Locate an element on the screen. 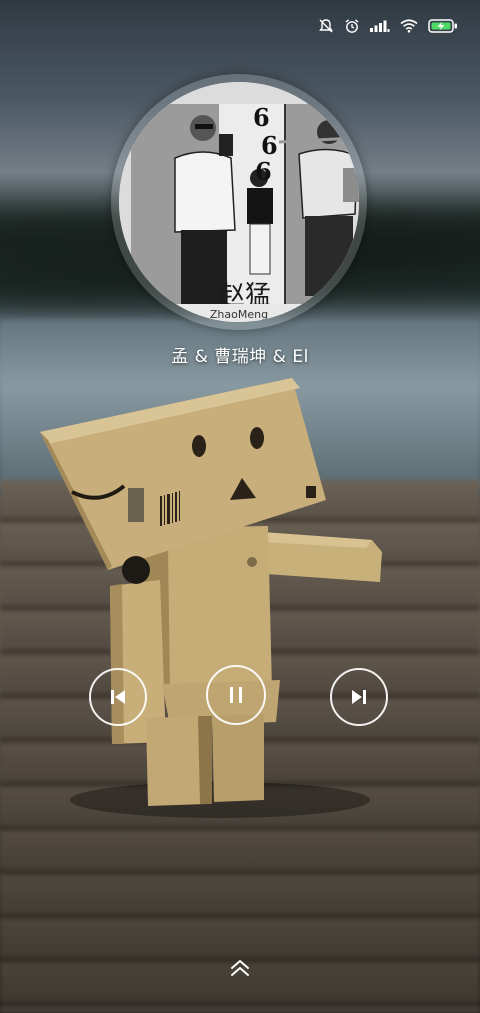 The width and height of the screenshot is (480, 1013). album-number-6b: 6 is located at coordinates (269, 145).